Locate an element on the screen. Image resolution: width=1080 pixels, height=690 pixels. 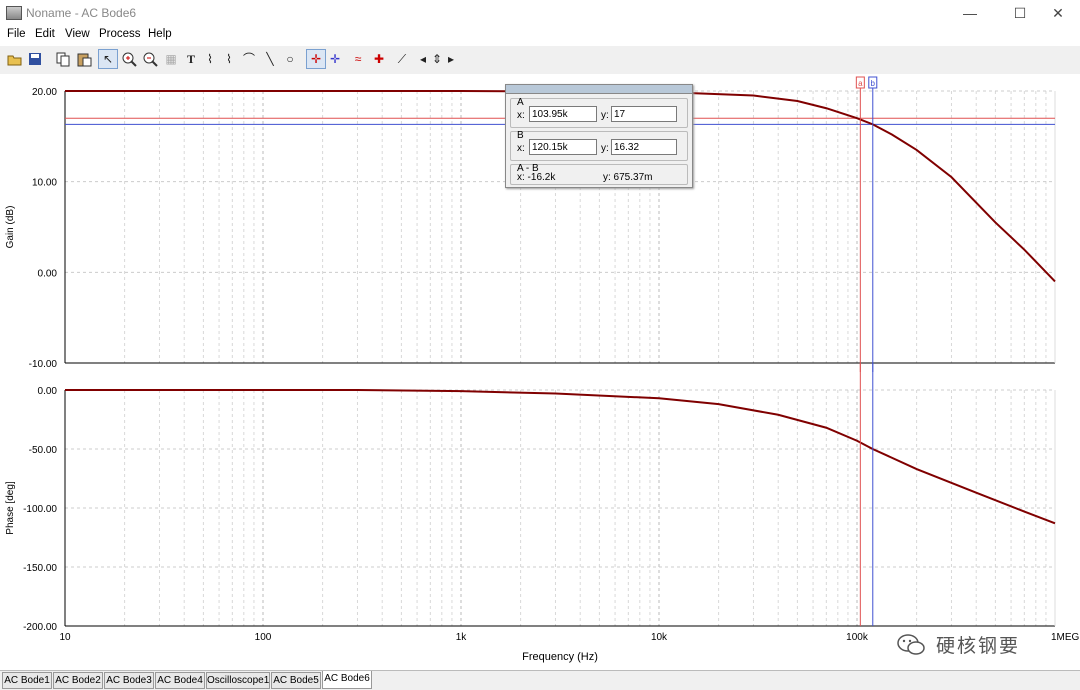
close-button: ✕ is located at coordinates (1058, 13).